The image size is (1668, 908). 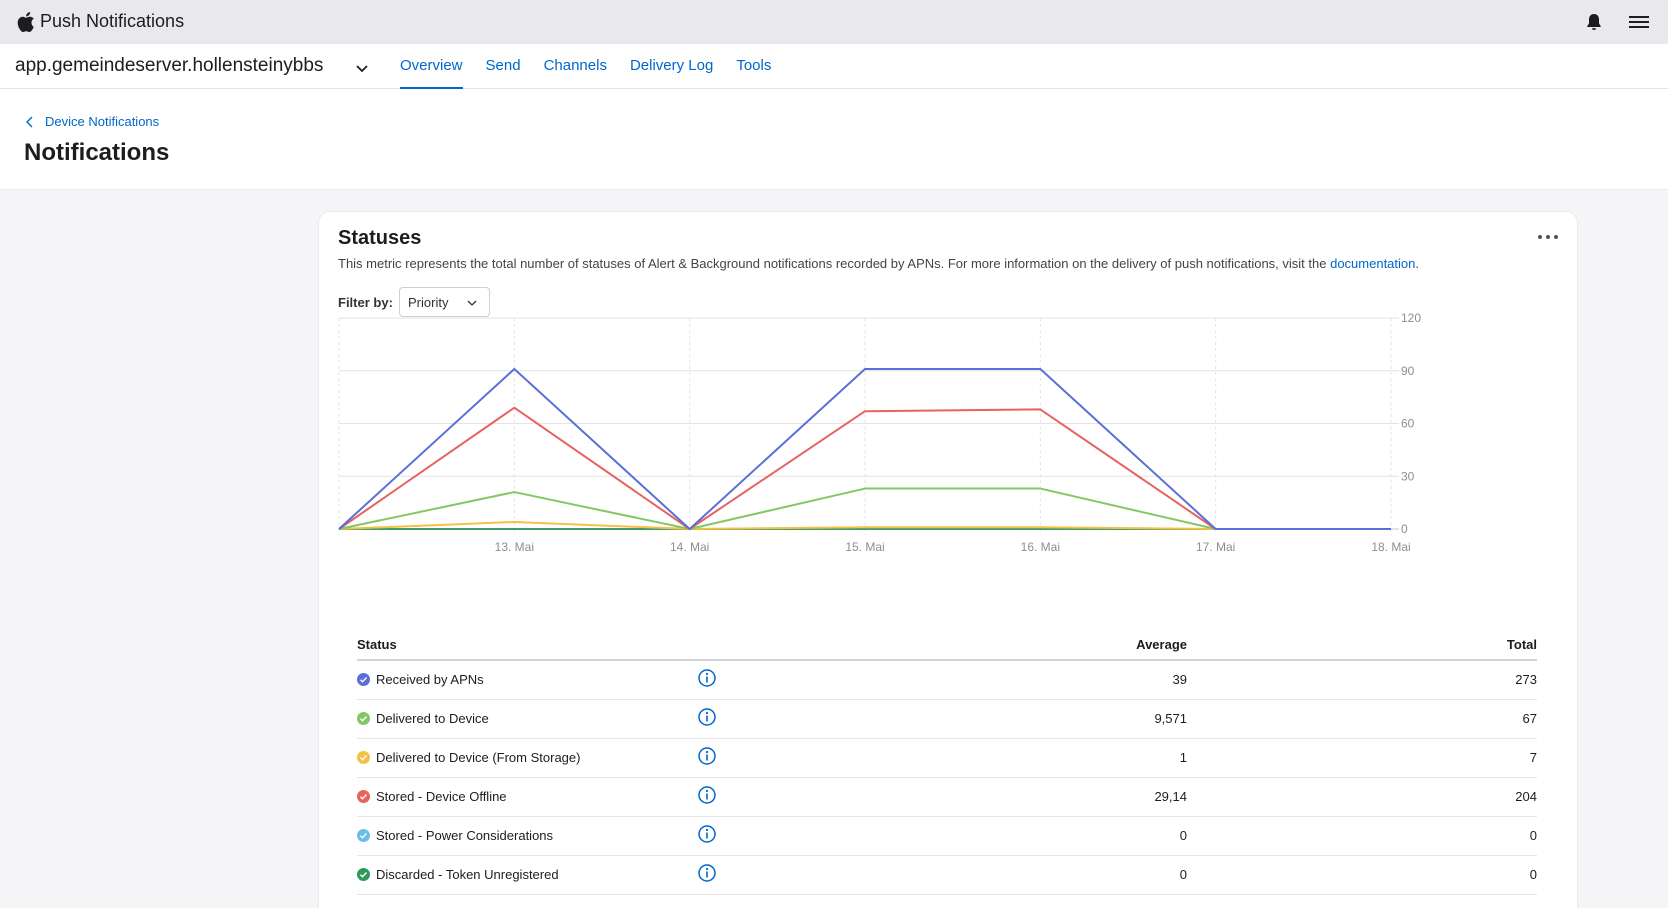 What do you see at coordinates (465, 835) in the screenshot?
I see `status-label: Stored - Power Considerations` at bounding box center [465, 835].